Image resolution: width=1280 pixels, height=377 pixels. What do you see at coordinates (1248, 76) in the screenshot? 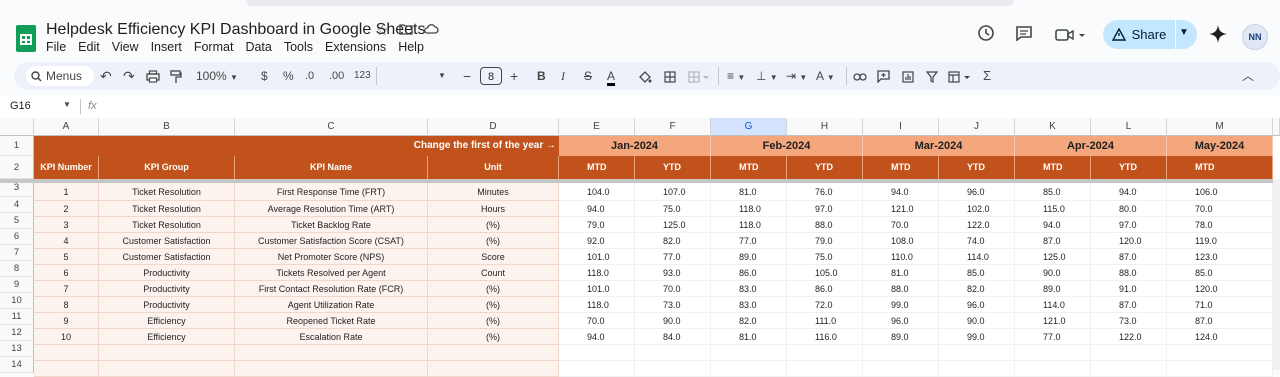
I see `collapse-toolbar-icon: ︿` at bounding box center [1248, 76].